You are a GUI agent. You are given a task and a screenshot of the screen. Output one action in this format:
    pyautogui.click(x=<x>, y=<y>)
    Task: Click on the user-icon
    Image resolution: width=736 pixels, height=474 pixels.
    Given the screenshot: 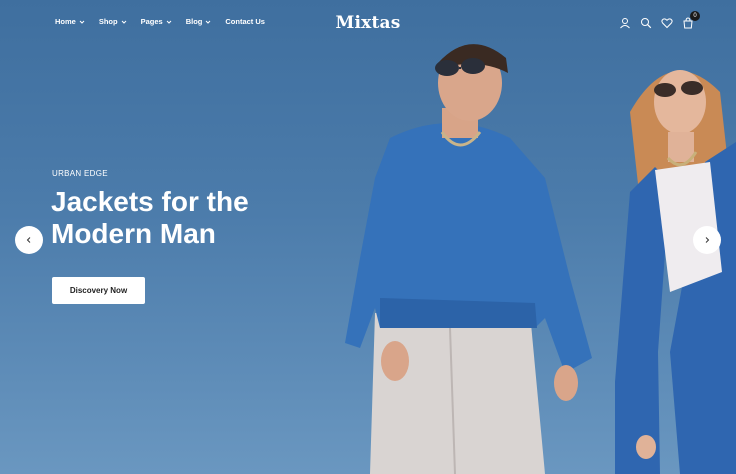 What is the action you would take?
    pyautogui.click(x=625, y=22)
    